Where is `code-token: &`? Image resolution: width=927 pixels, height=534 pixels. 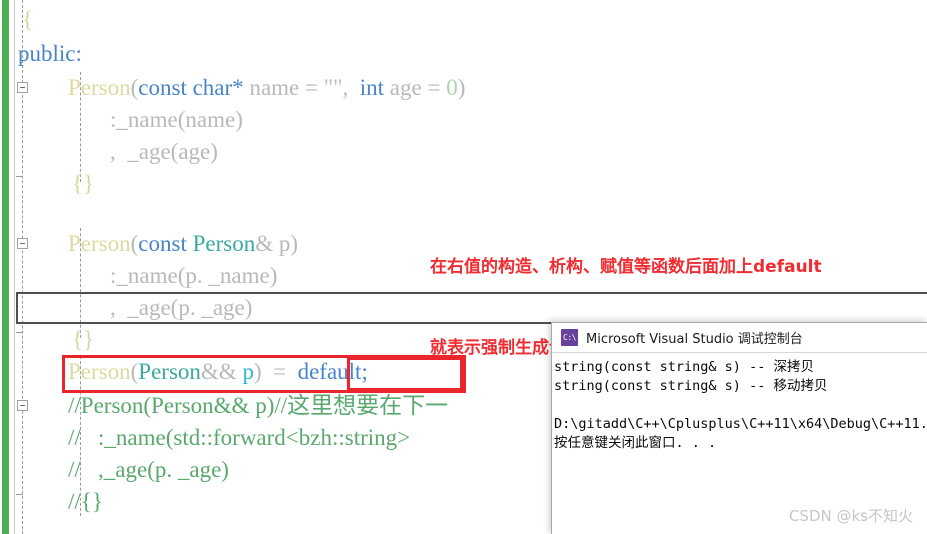
code-token: & is located at coordinates (267, 243).